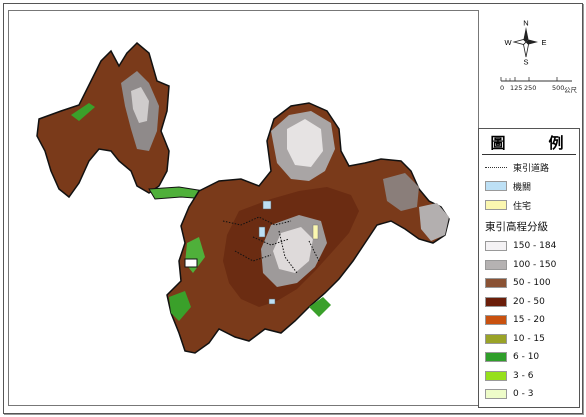 The height and width of the screenshot is (417, 586). Describe the element at coordinates (496, 167) in the screenshot. I see `road-line-icon` at that location.